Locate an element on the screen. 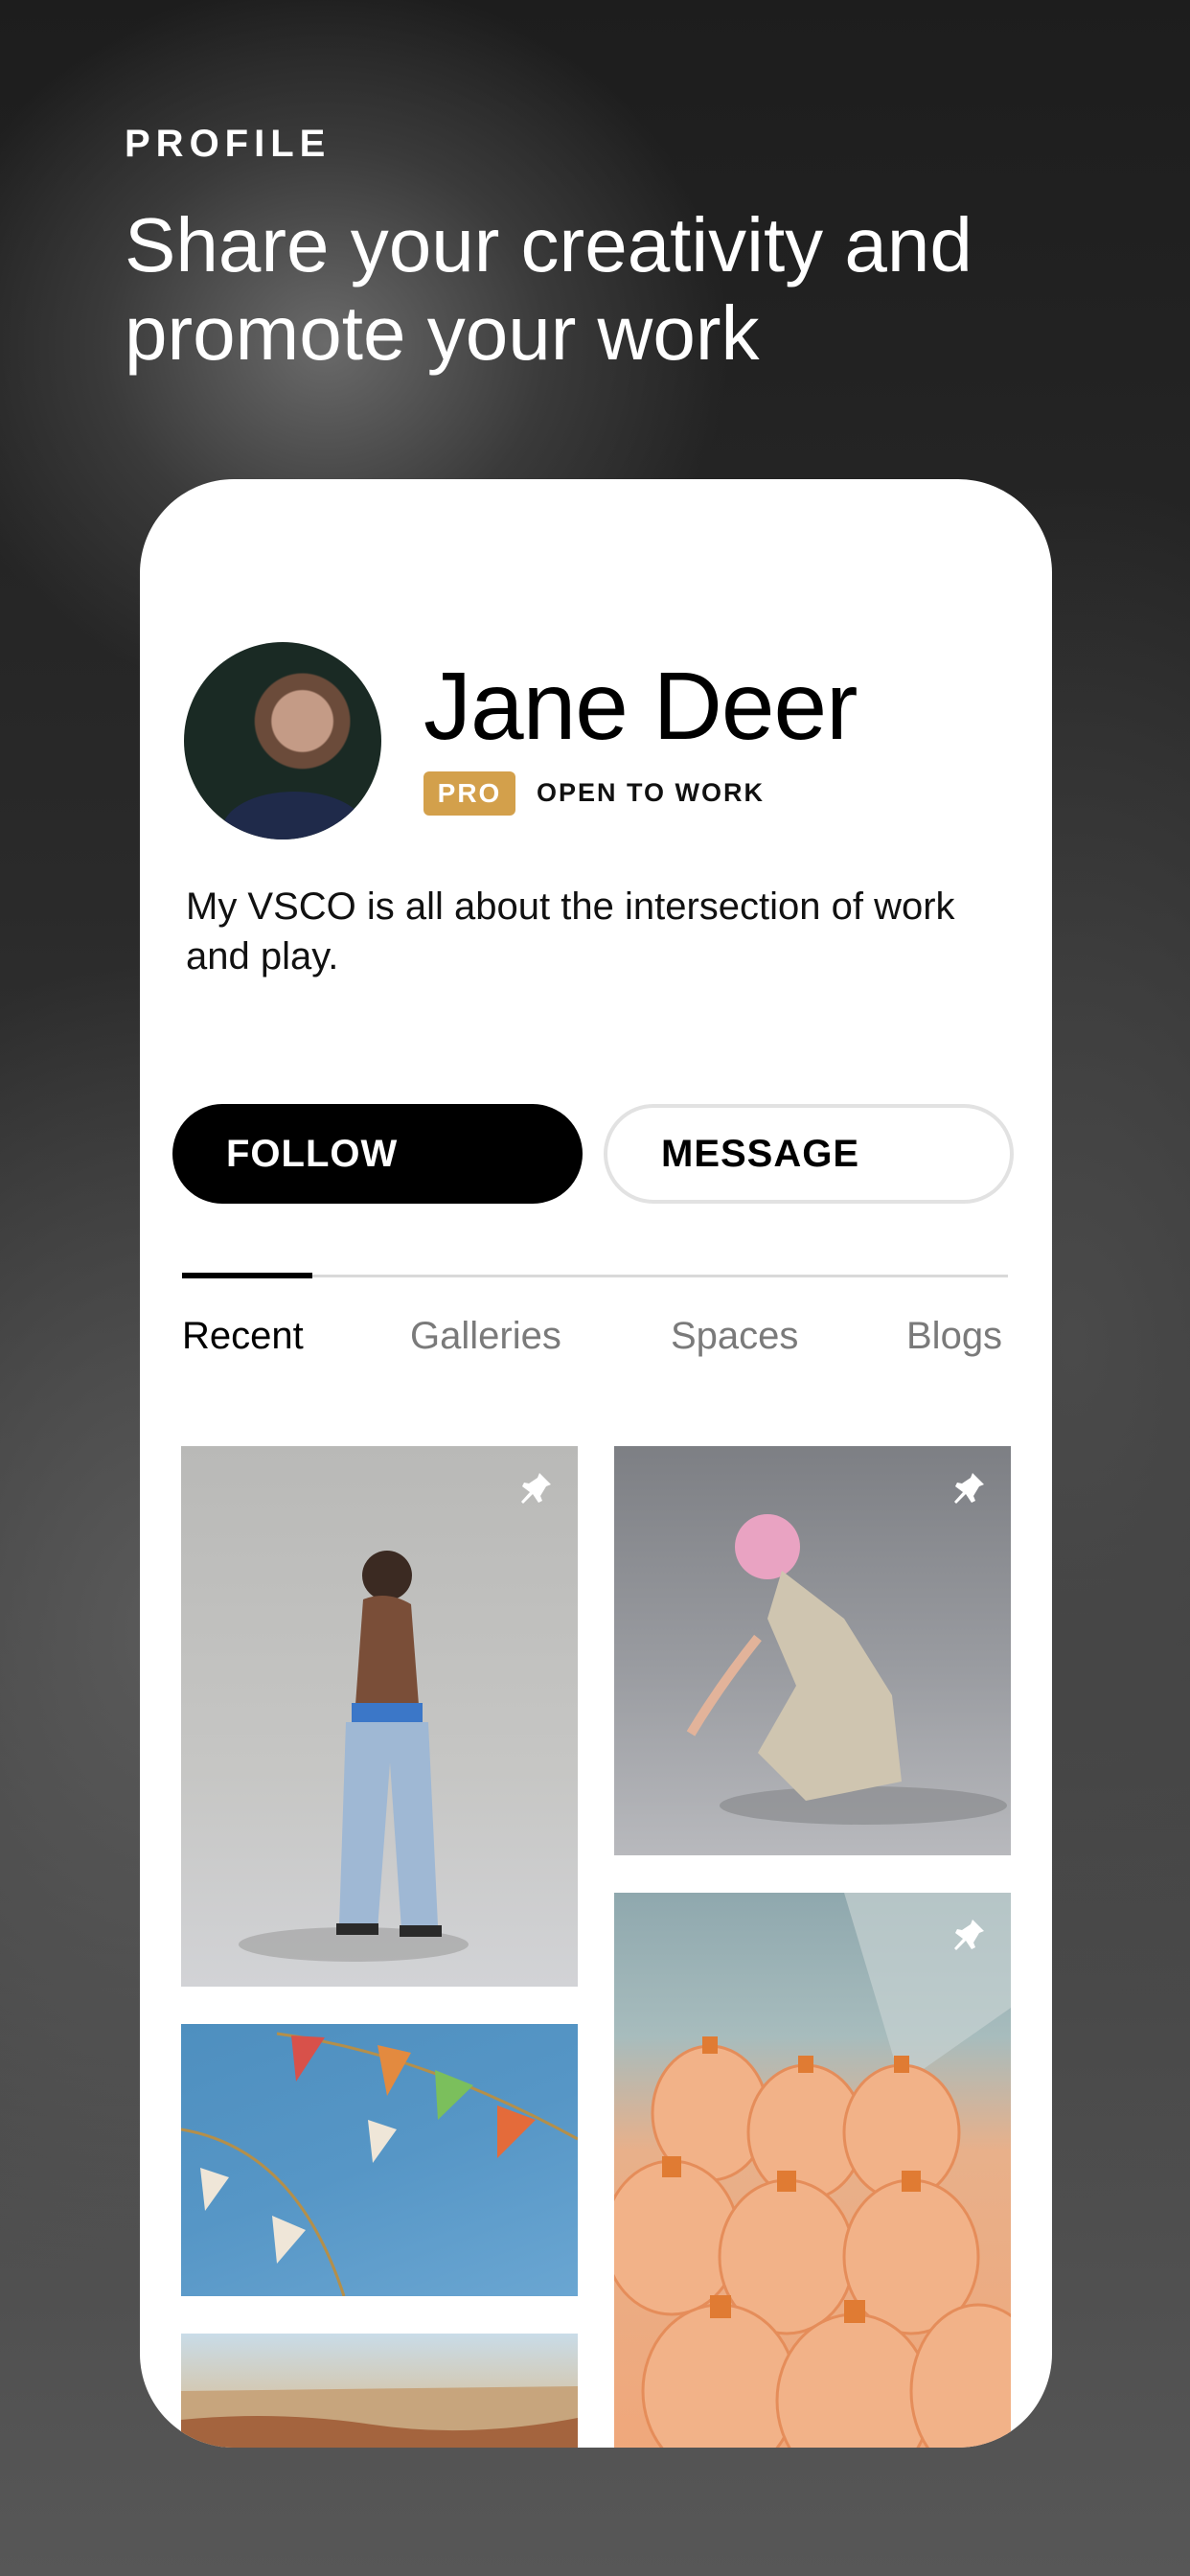 The width and height of the screenshot is (1190, 2576). photo-tile-model-jeans is located at coordinates (380, 1716).